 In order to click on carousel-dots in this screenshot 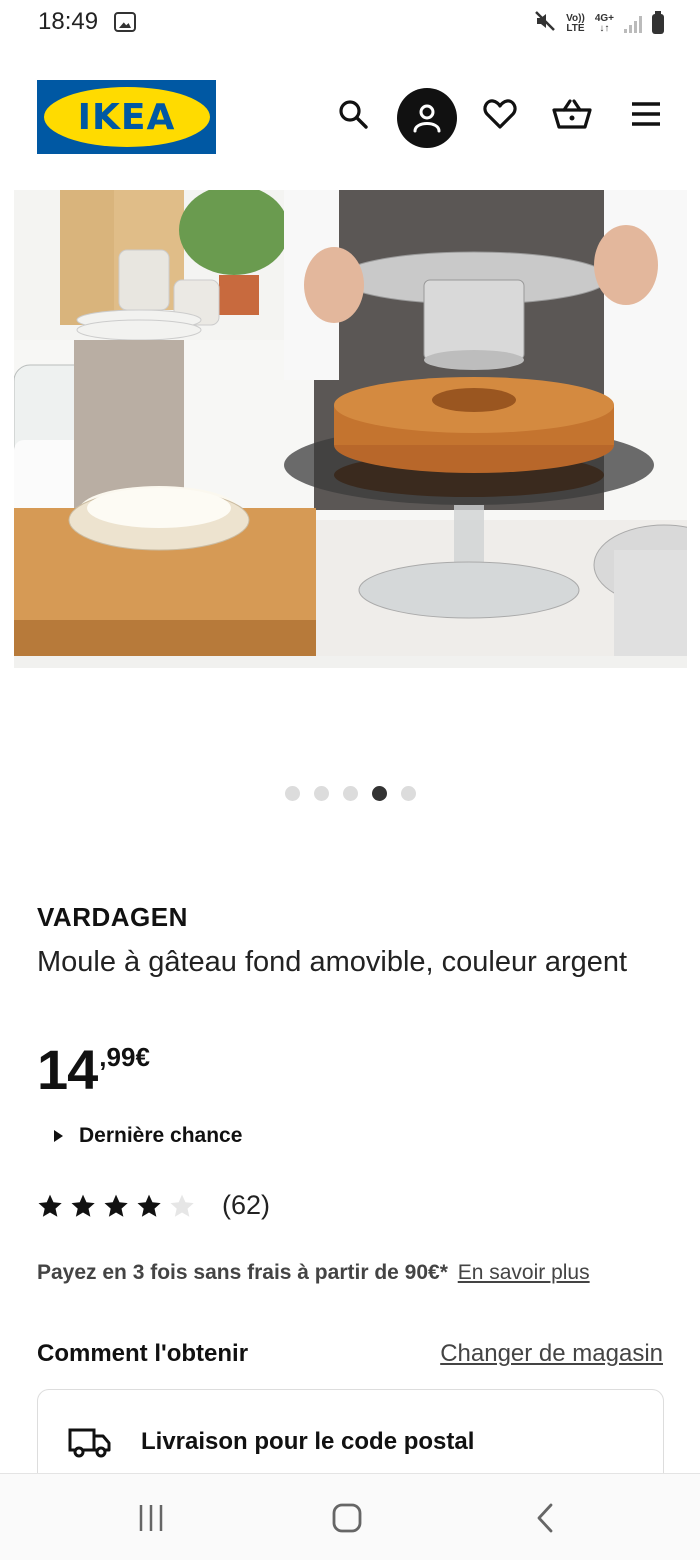, I will do `click(350, 793)`.